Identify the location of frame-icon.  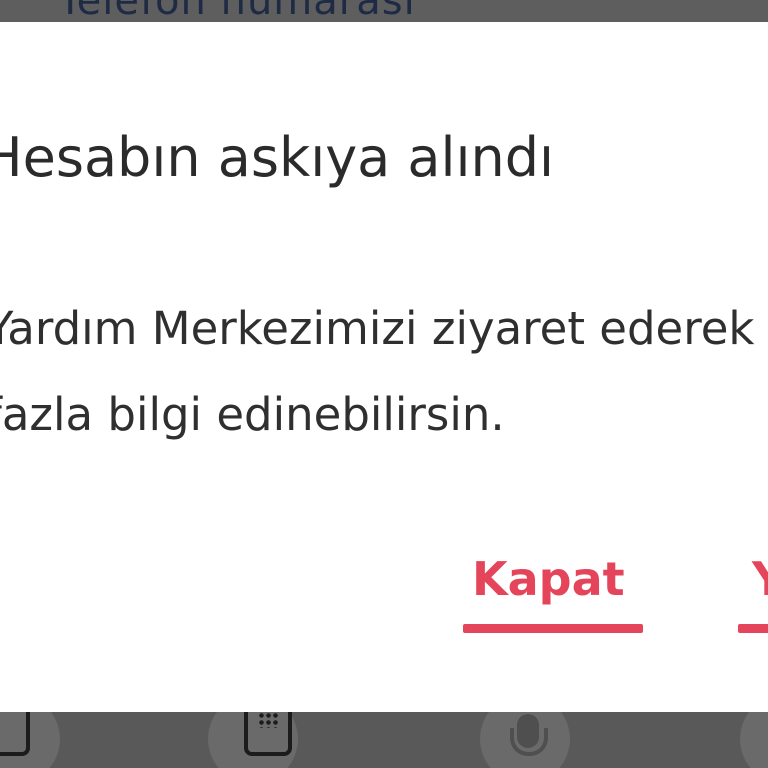
(15, 734).